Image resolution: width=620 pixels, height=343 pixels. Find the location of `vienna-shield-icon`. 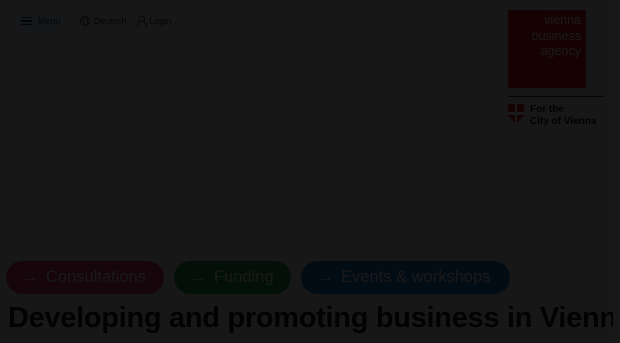

vienna-shield-icon is located at coordinates (516, 114).